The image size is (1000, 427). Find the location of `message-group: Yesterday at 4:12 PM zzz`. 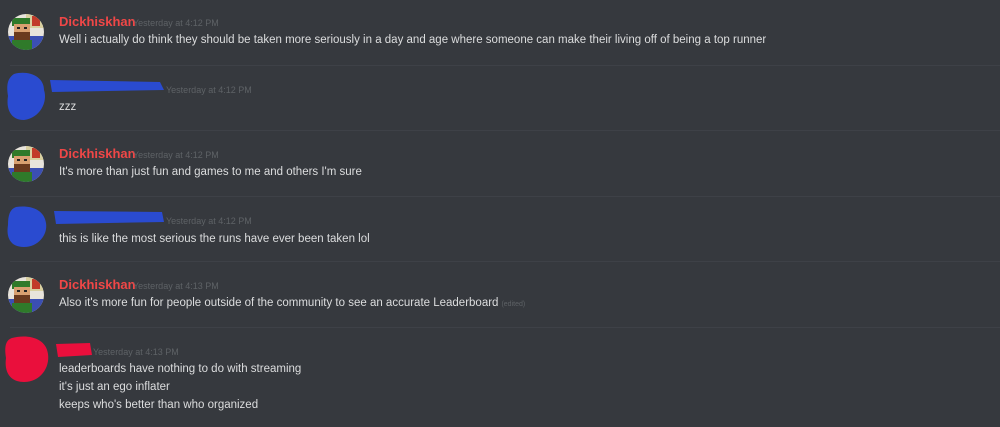

message-group: Yesterday at 4:12 PM zzz is located at coordinates (500, 98).